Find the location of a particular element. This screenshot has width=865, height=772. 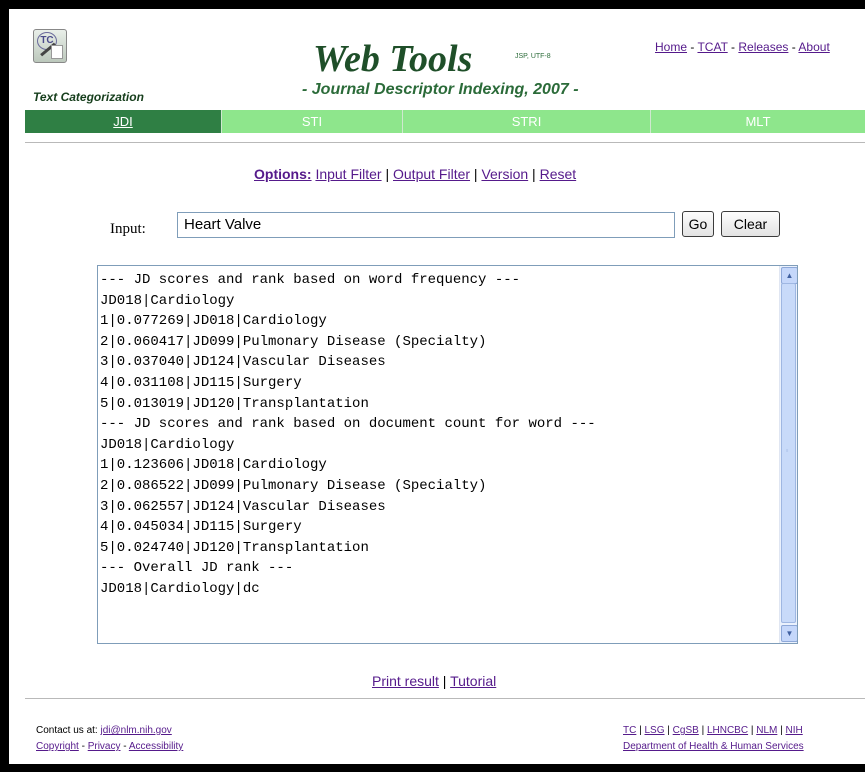

scroll-thumb: ≡ is located at coordinates (788, 453).